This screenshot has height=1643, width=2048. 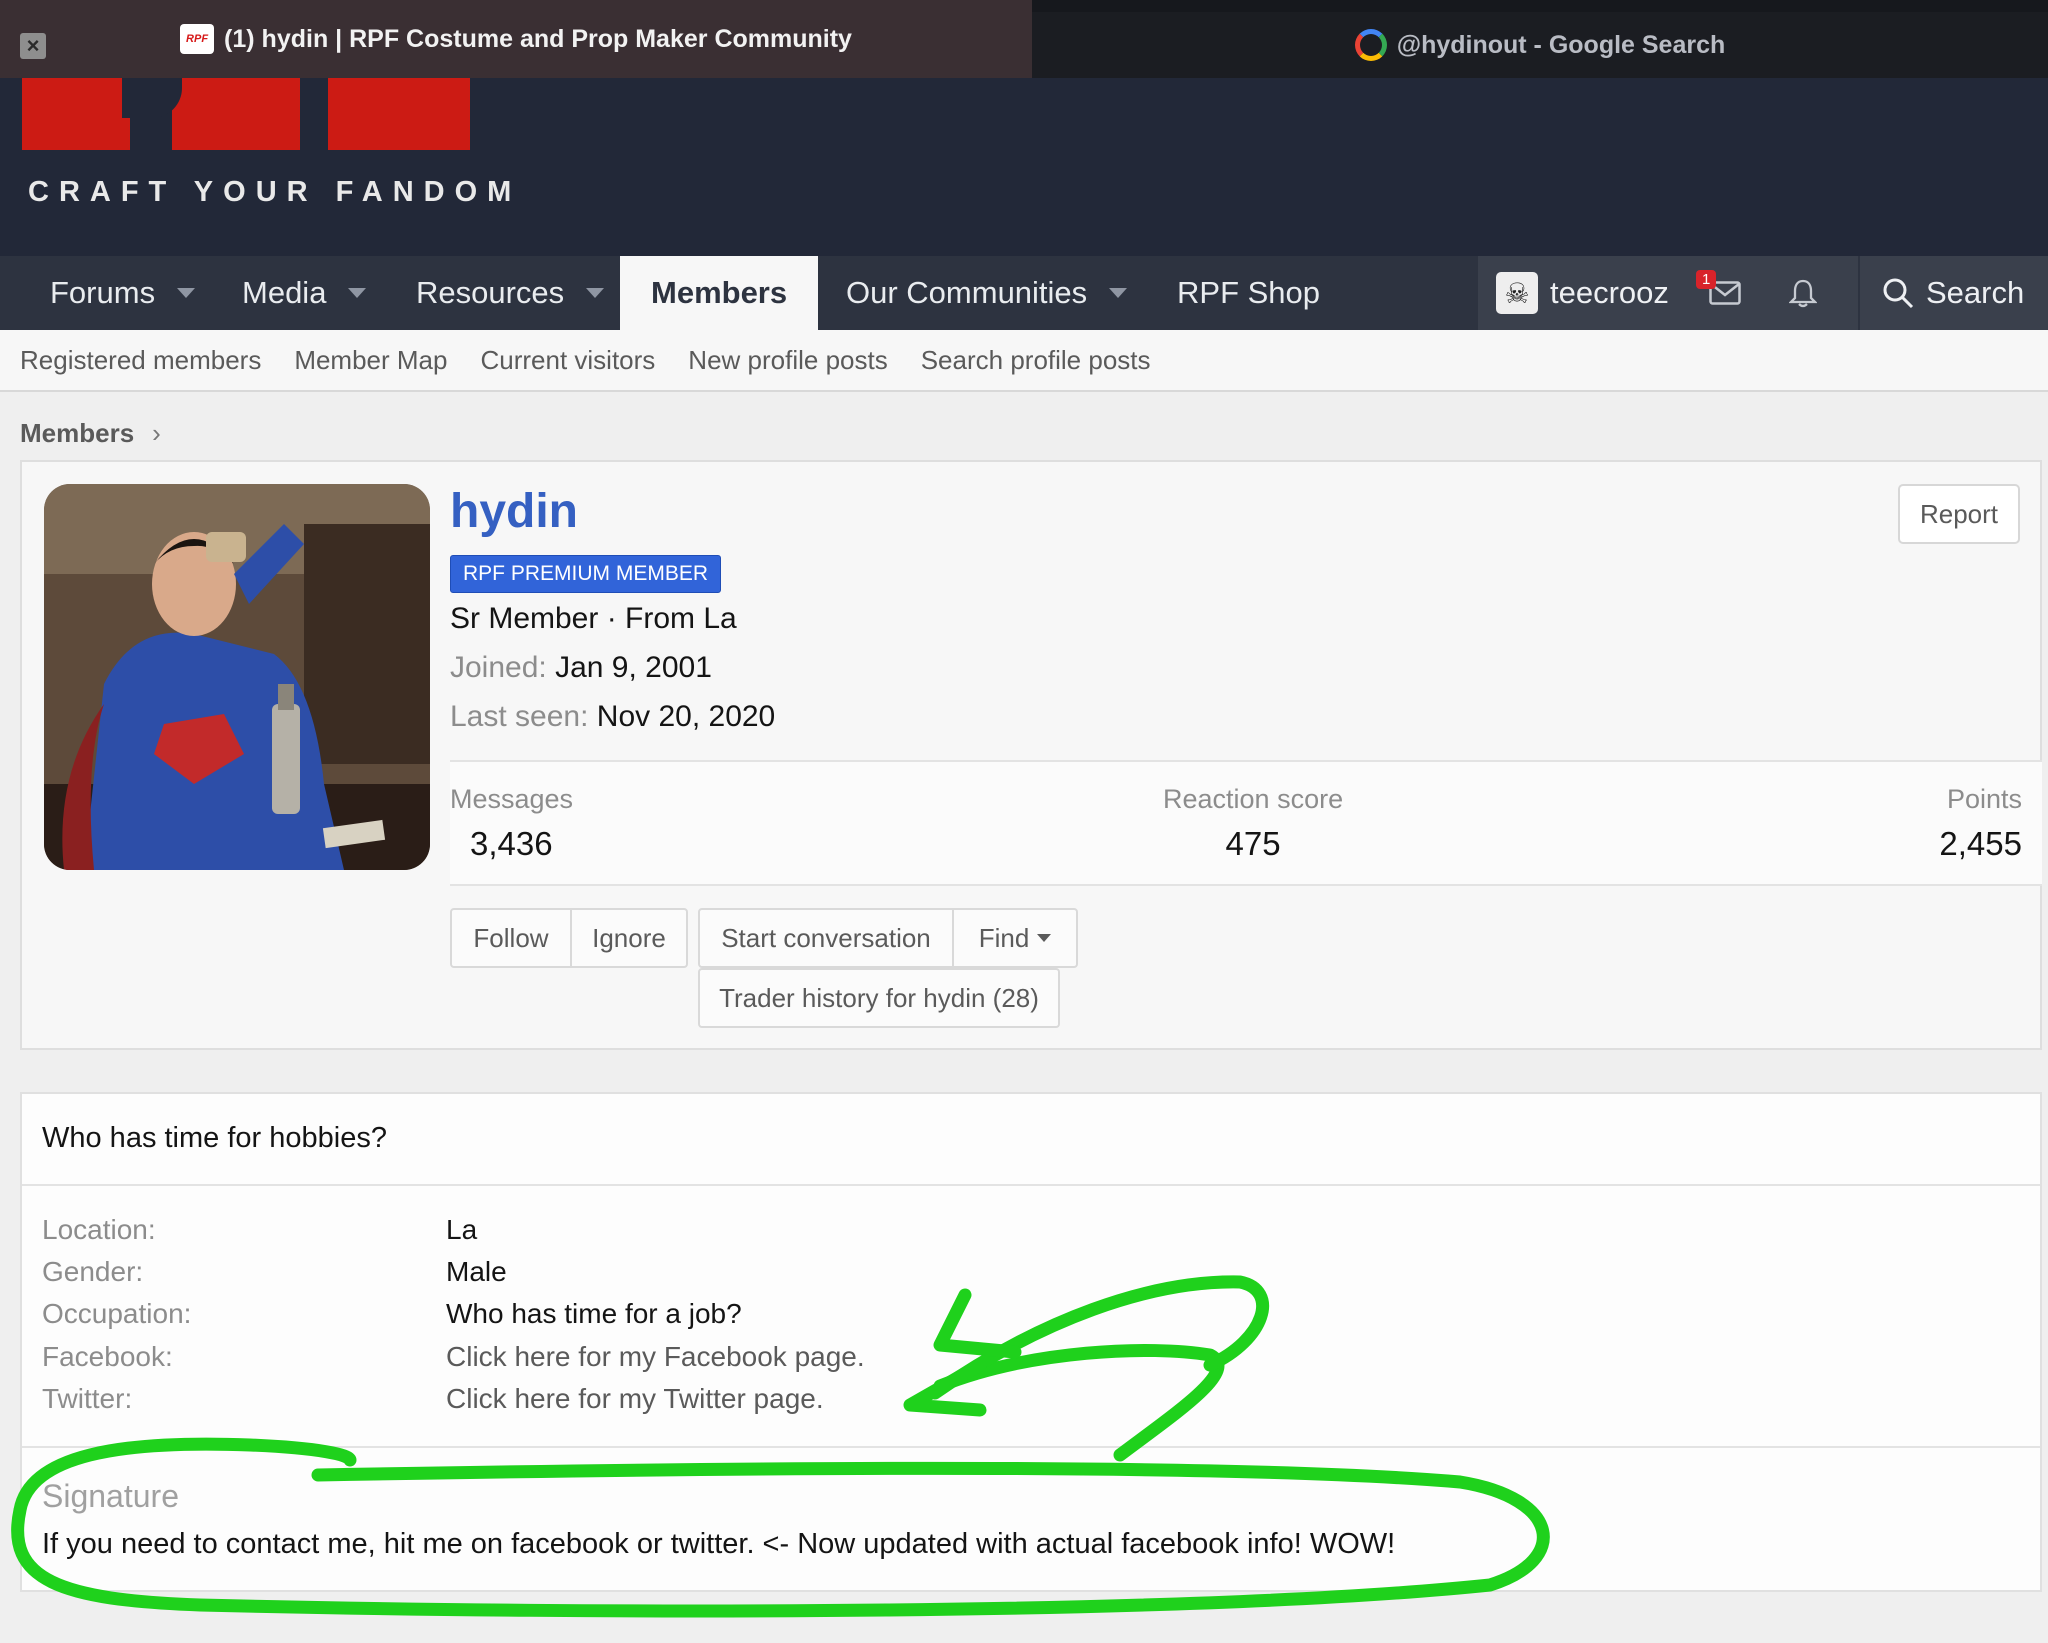 What do you see at coordinates (826, 938) in the screenshot?
I see `start-conversation-button: Start conversation` at bounding box center [826, 938].